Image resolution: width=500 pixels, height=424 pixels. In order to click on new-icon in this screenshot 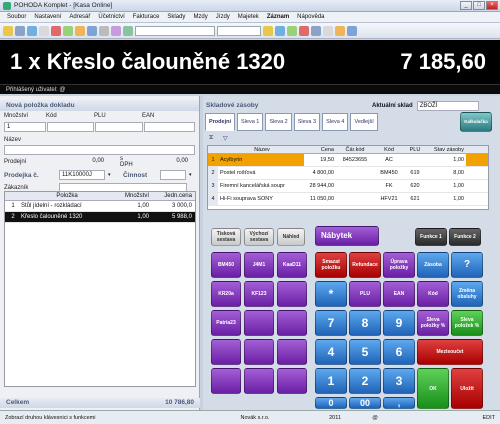, I will do `click(68, 30)`.